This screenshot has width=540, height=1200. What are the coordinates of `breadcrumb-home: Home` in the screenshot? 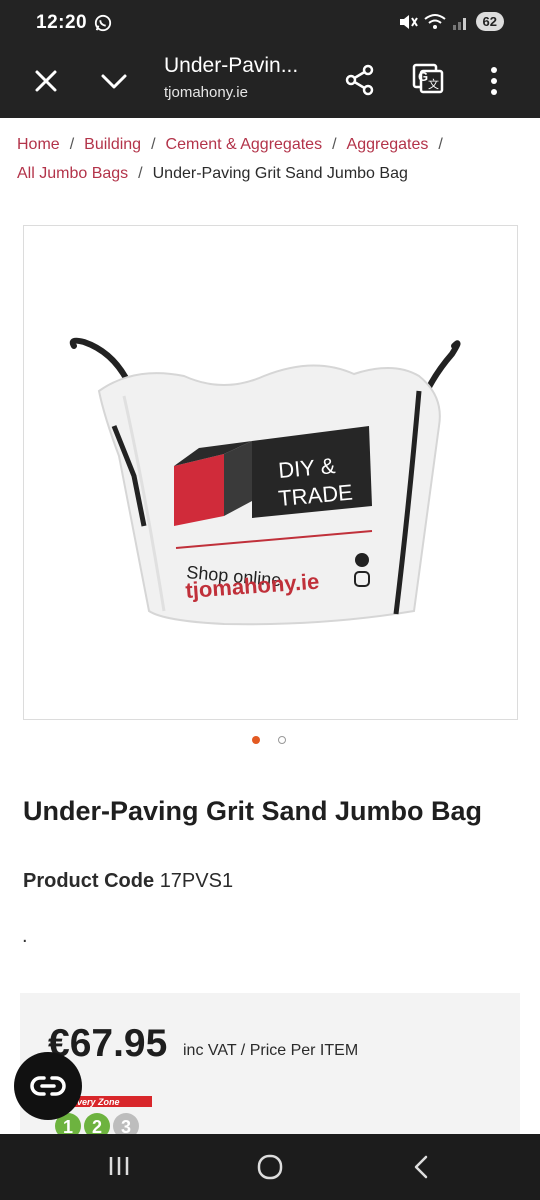 It's located at (38, 144).